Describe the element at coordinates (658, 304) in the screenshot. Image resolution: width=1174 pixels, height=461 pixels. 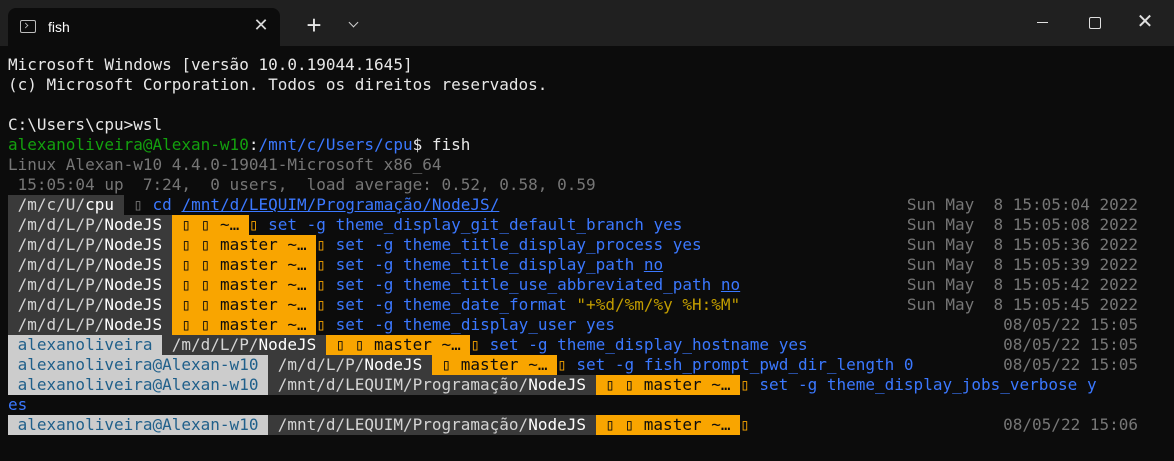
I see `value: "+%d/%m/%y %H:%M"` at that location.